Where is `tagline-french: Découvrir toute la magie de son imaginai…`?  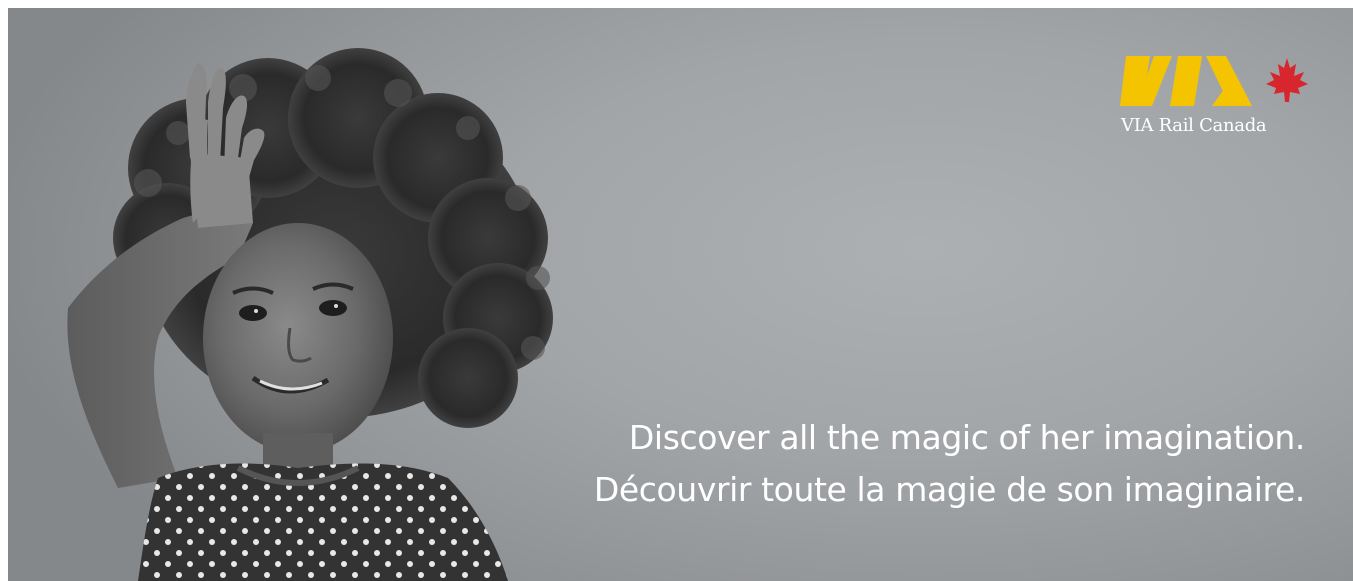
tagline-french: Découvrir toute la magie de son imaginai… is located at coordinates (949, 489).